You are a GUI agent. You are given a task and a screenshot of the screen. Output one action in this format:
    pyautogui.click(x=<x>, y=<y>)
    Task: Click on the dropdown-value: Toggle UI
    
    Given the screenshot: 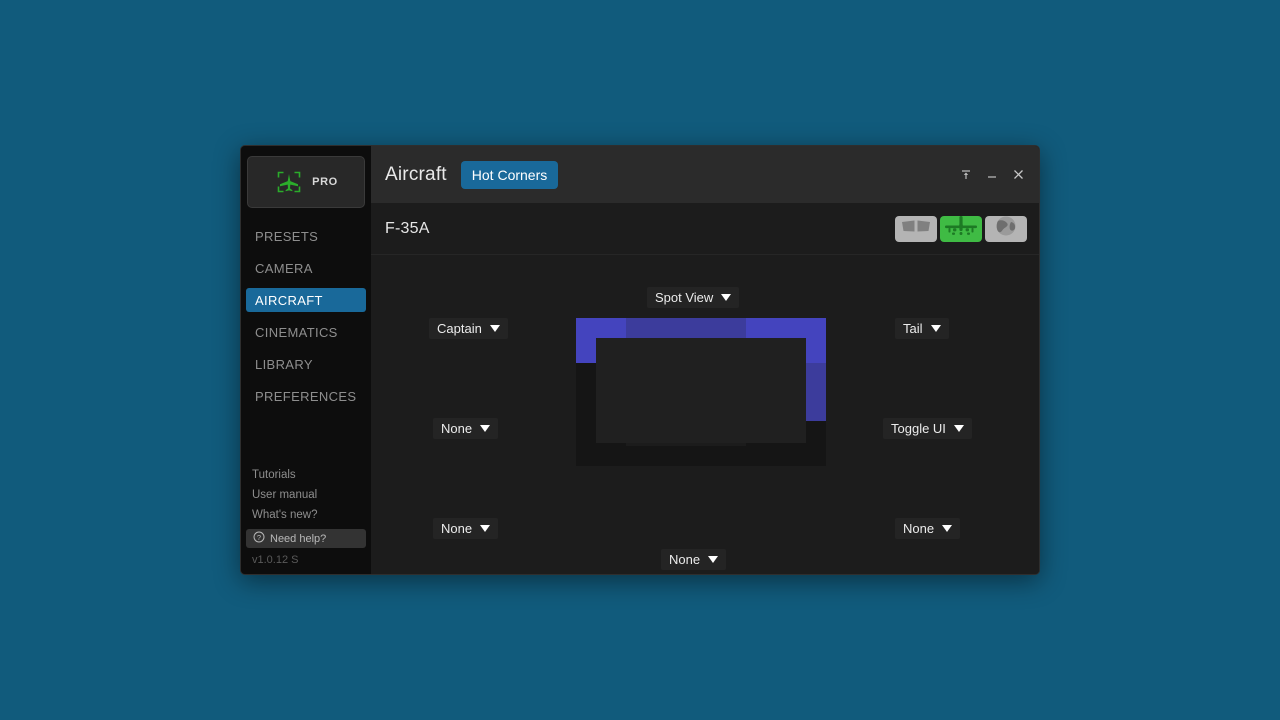 What is the action you would take?
    pyautogui.click(x=918, y=428)
    